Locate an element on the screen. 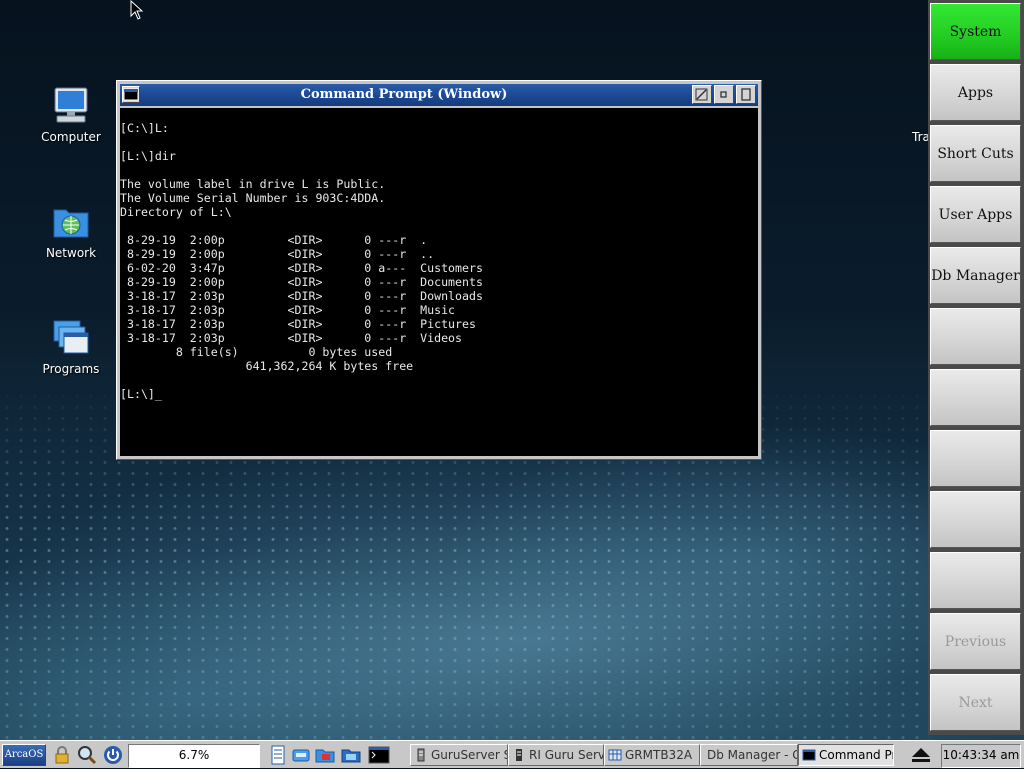  task-label: GRMTB32A is located at coordinates (659, 755).